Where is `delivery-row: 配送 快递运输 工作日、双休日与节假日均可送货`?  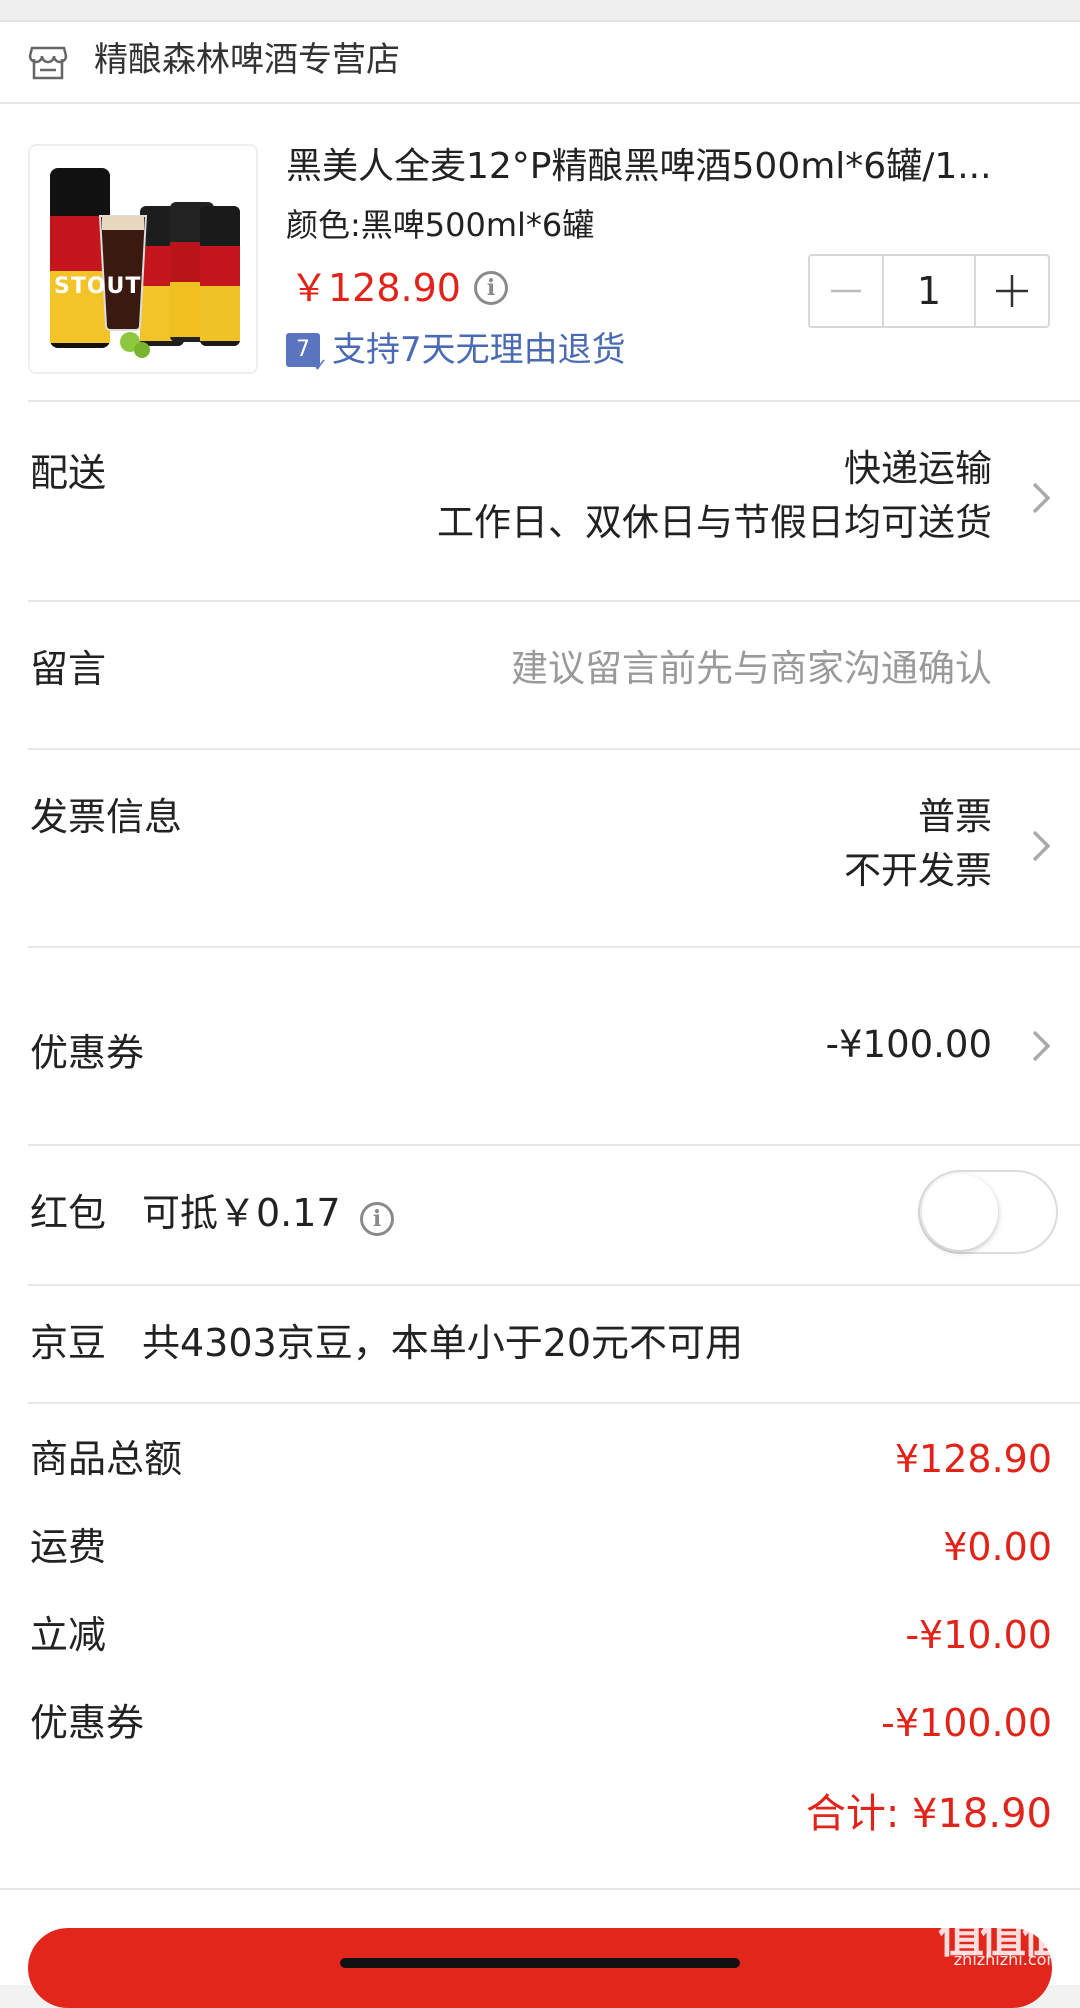 delivery-row: 配送 快递运输 工作日、双休日与节假日均可送货 is located at coordinates (554, 501).